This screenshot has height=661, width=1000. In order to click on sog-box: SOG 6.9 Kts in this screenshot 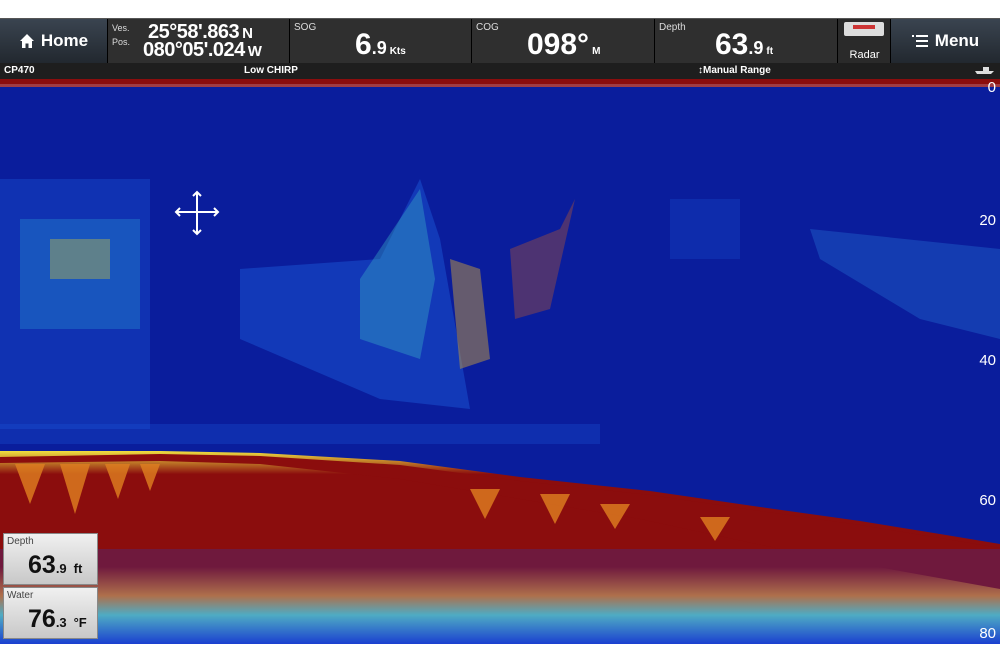, I will do `click(381, 41)`.